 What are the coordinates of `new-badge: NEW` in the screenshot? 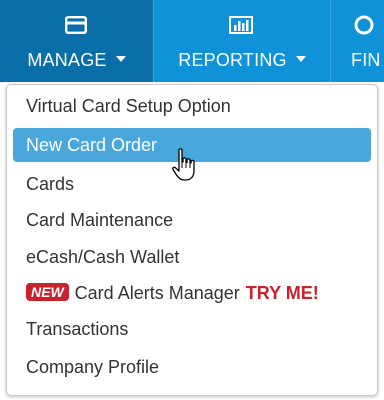 It's located at (47, 292).